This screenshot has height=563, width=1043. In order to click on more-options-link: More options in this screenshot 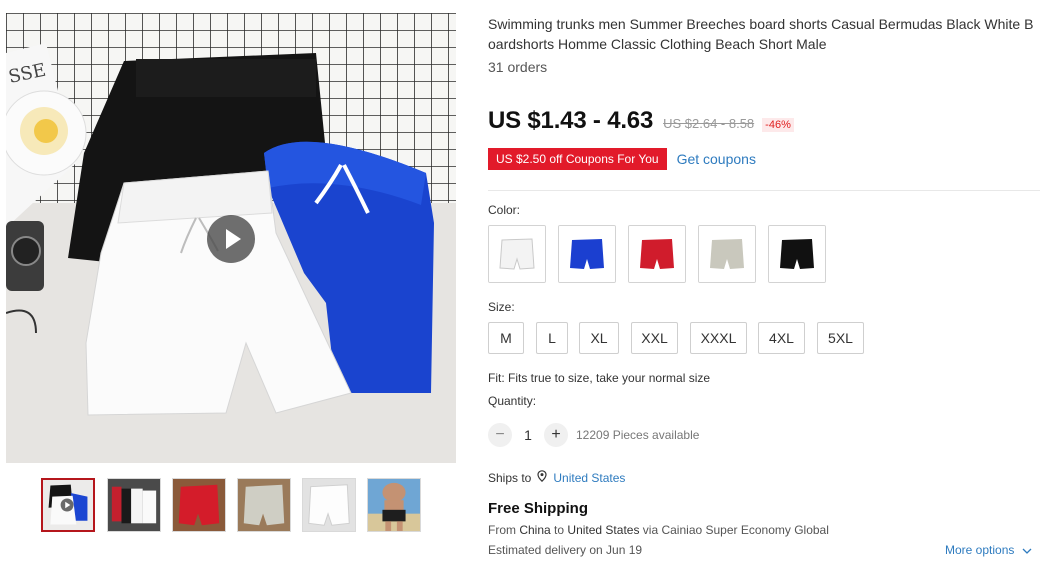, I will do `click(988, 550)`.